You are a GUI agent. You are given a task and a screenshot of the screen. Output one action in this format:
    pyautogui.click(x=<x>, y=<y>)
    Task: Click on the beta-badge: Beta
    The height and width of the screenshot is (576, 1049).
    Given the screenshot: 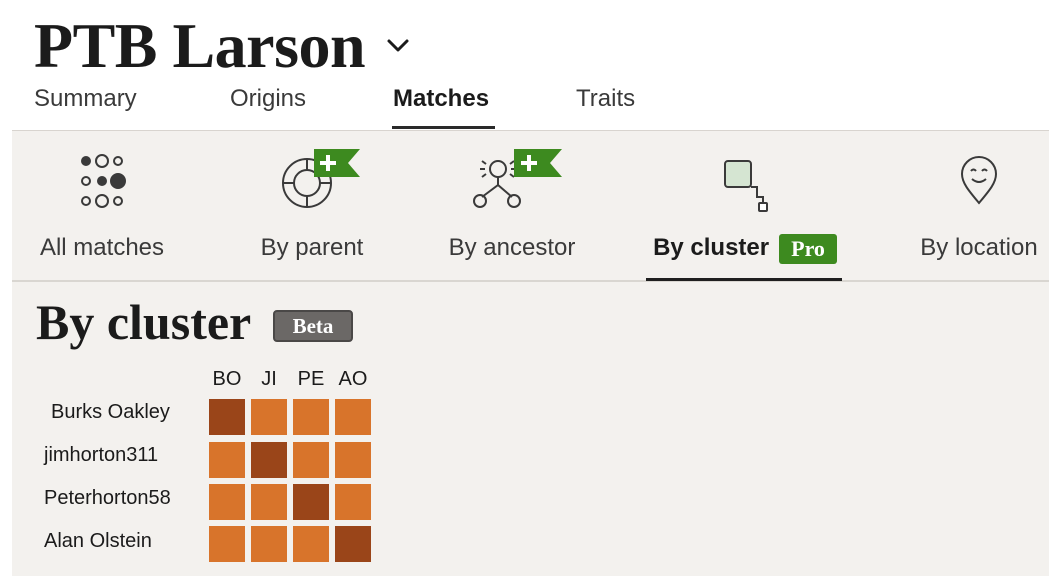 What is the action you would take?
    pyautogui.click(x=313, y=326)
    